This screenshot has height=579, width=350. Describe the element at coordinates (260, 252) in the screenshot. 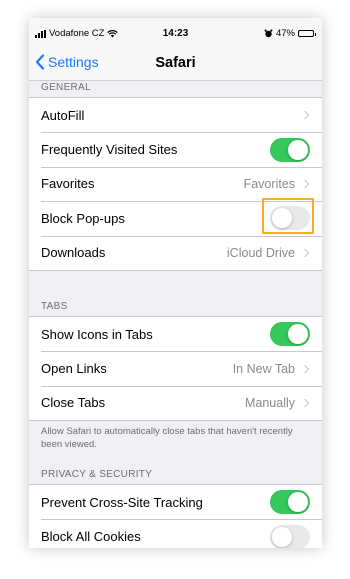

I see `downloads-value: iCloud Drive` at that location.